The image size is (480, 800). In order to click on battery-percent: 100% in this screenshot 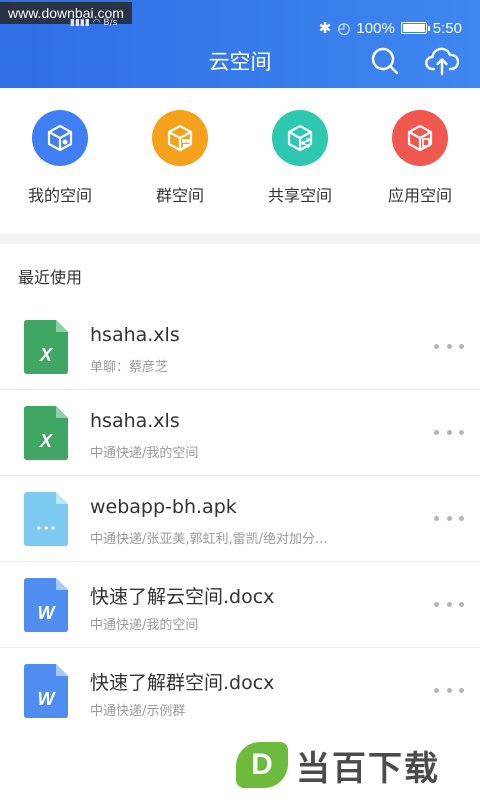, I will do `click(375, 28)`.